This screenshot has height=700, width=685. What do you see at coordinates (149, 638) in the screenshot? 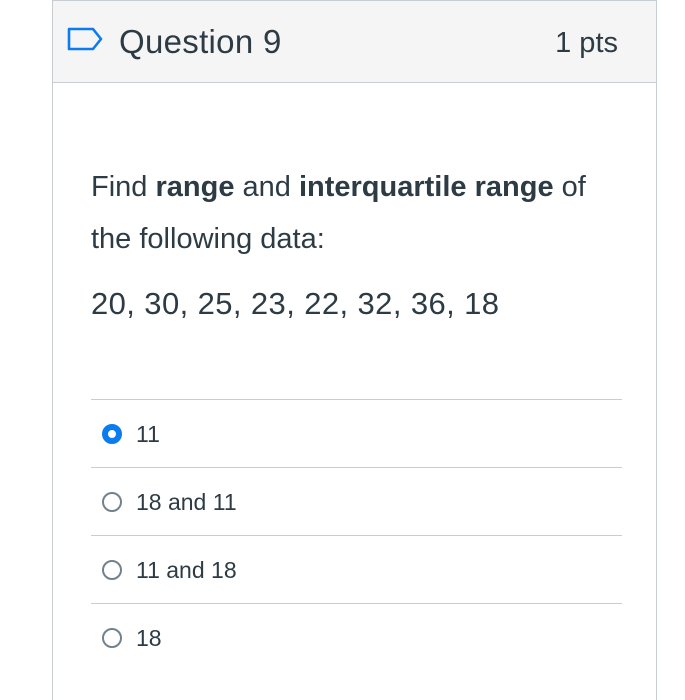
I see `answer-label: 18` at bounding box center [149, 638].